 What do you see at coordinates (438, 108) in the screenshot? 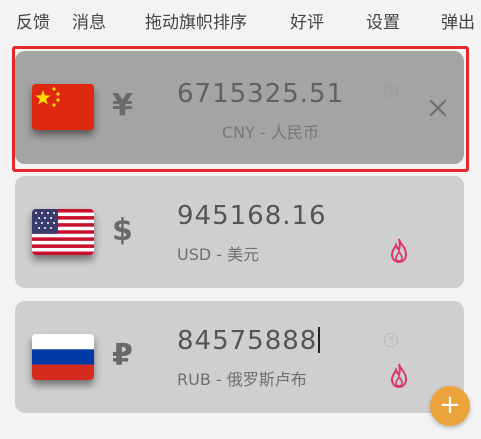
I see `delete-card-icon` at bounding box center [438, 108].